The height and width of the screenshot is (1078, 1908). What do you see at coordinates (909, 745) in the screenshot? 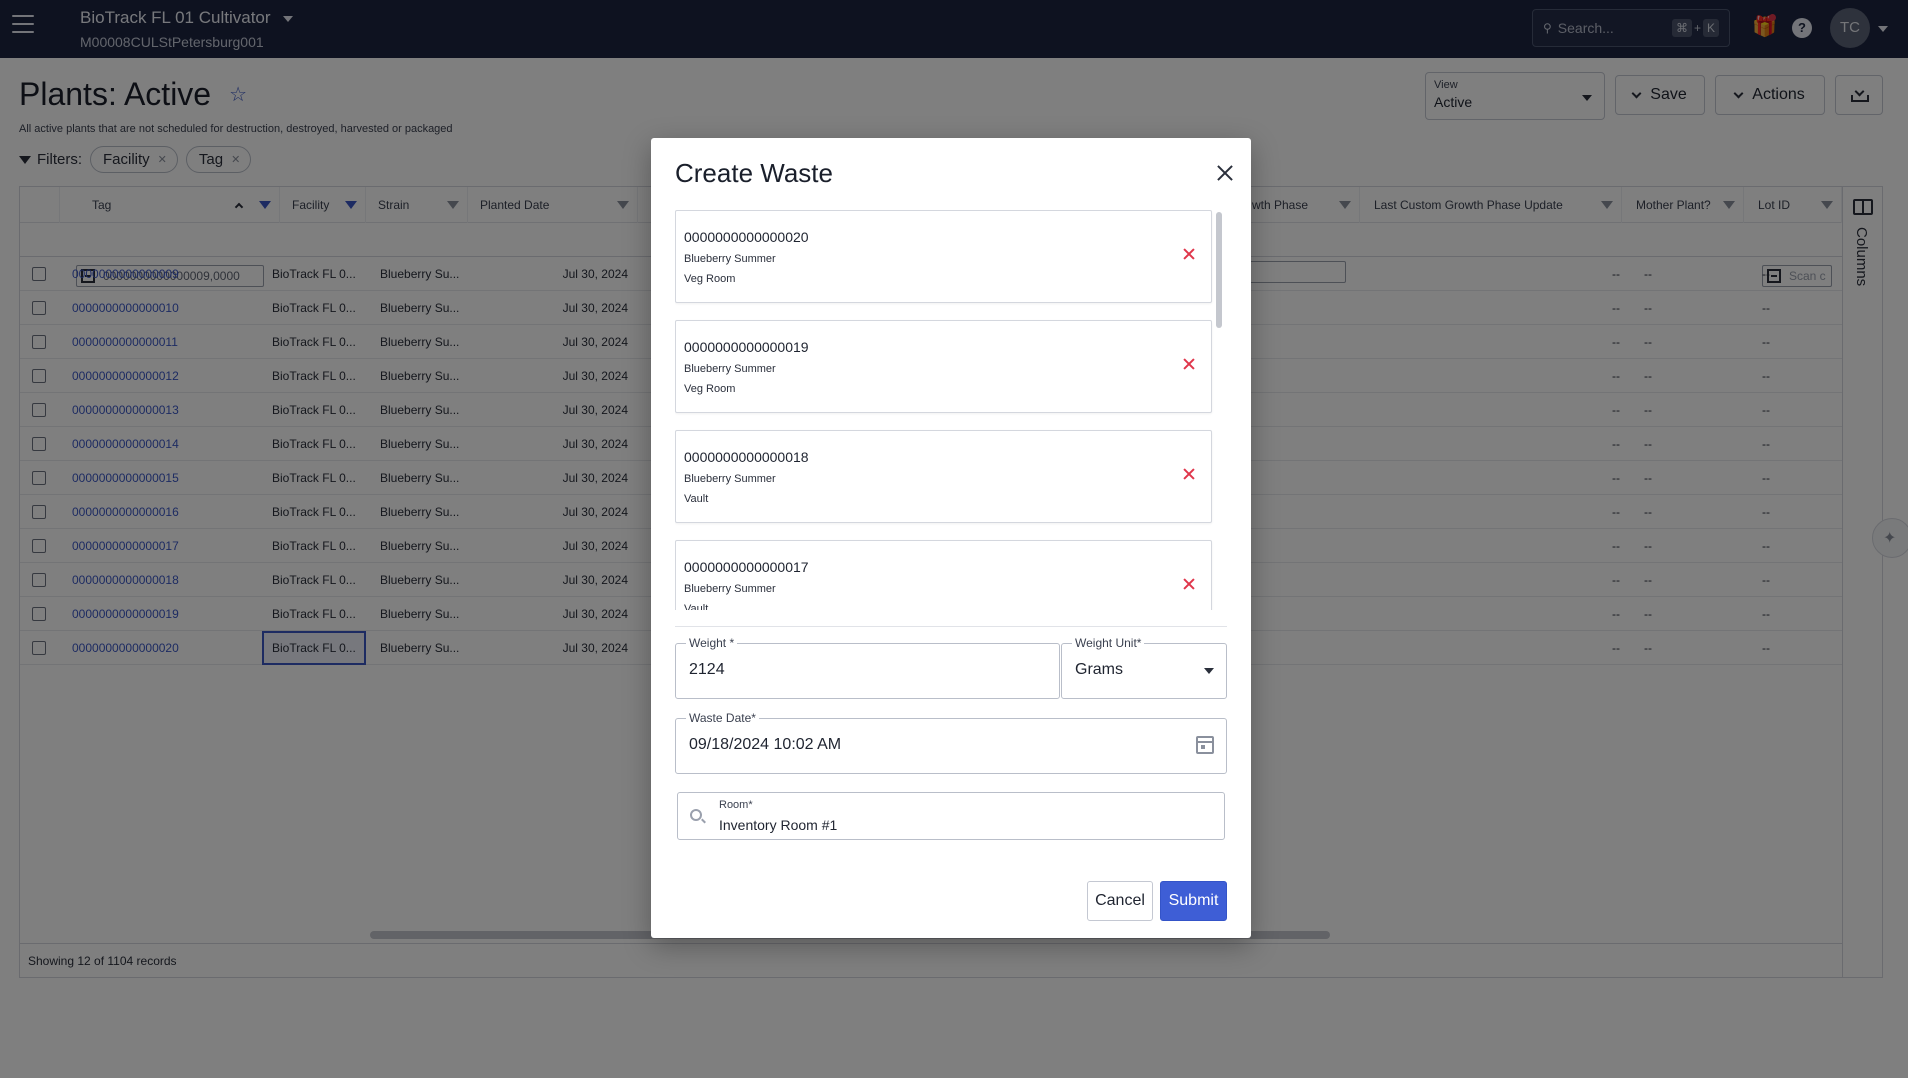
I see `waste-date-value: 09/18/2024 10:02 AM` at bounding box center [909, 745].